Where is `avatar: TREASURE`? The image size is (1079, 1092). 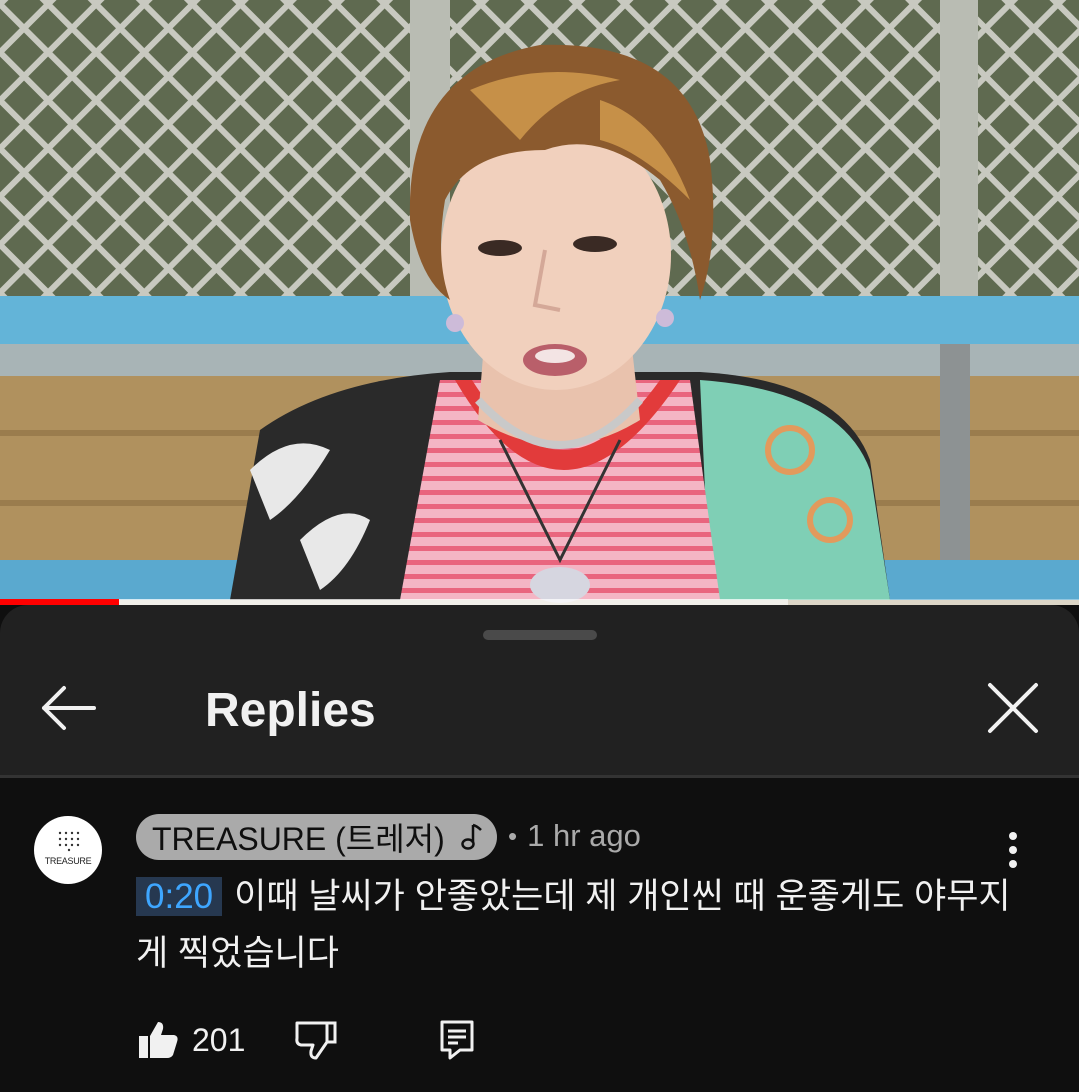 avatar: TREASURE is located at coordinates (68, 850).